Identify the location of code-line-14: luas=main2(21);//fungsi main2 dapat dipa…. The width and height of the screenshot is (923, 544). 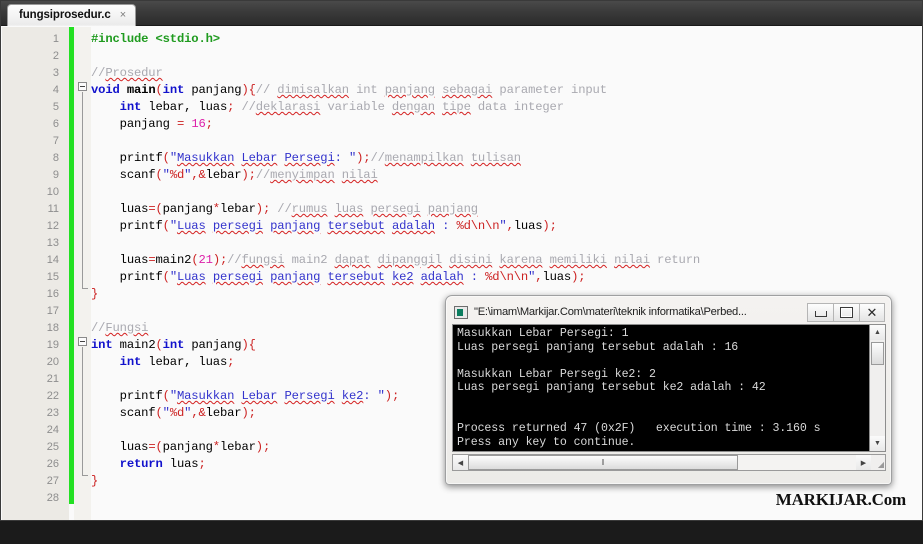
(396, 260).